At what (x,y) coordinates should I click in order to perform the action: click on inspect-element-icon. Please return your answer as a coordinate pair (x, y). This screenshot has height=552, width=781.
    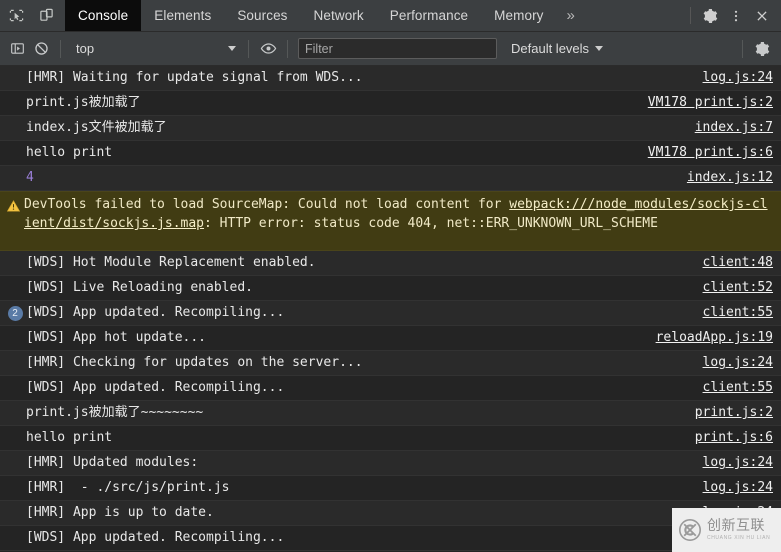
    Looking at the image, I should click on (16, 15).